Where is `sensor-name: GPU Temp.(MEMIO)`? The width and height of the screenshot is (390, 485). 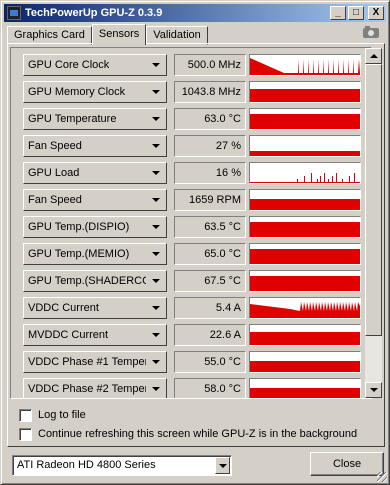
sensor-name: GPU Temp.(MEMIO) is located at coordinates (79, 254).